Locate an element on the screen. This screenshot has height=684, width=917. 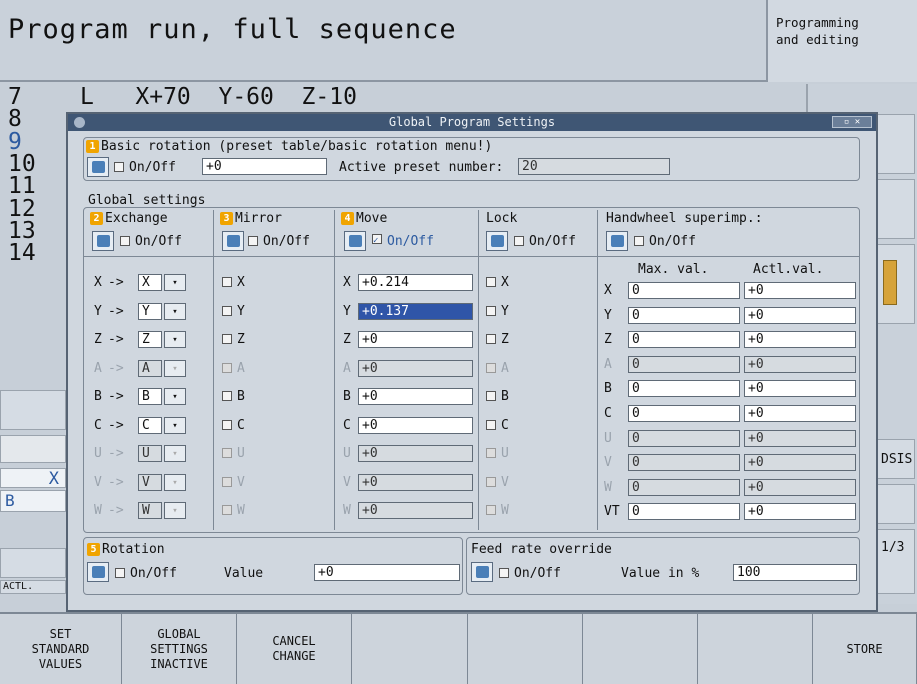
exchange-axis-label: B is located at coordinates (98, 396).